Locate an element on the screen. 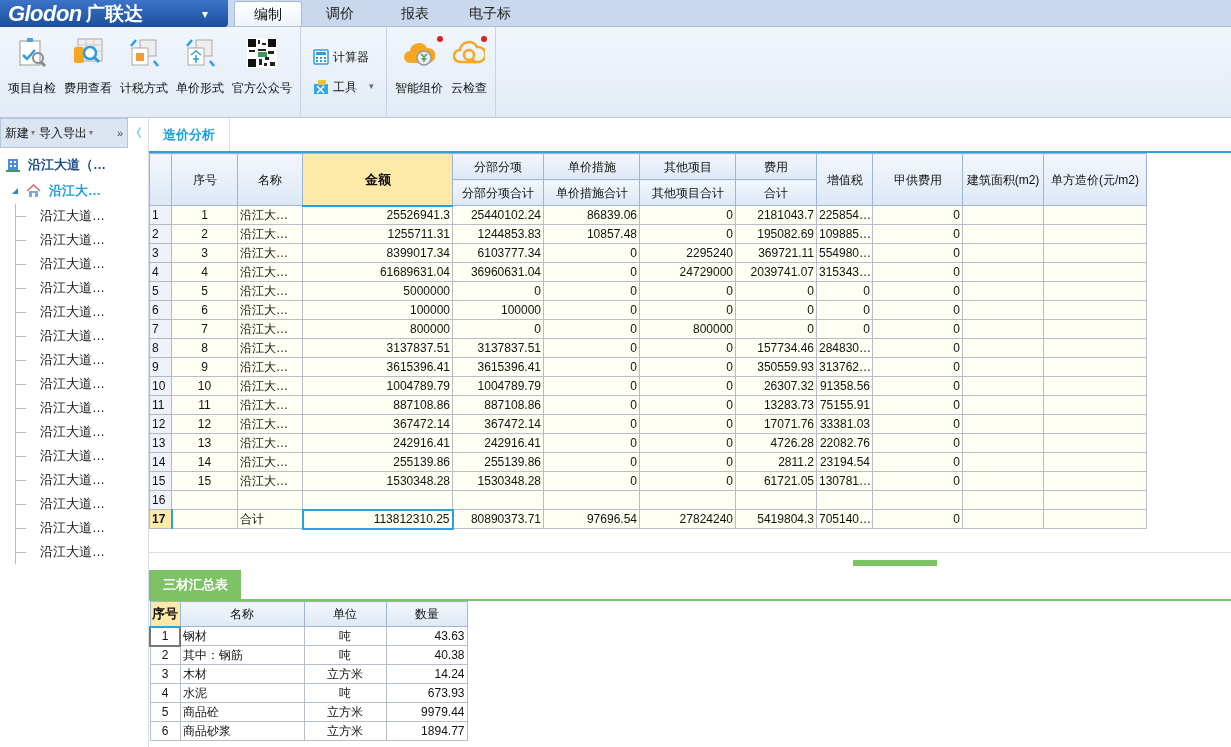 The image size is (1231, 747). column-header: 甲供费用 is located at coordinates (917, 179).